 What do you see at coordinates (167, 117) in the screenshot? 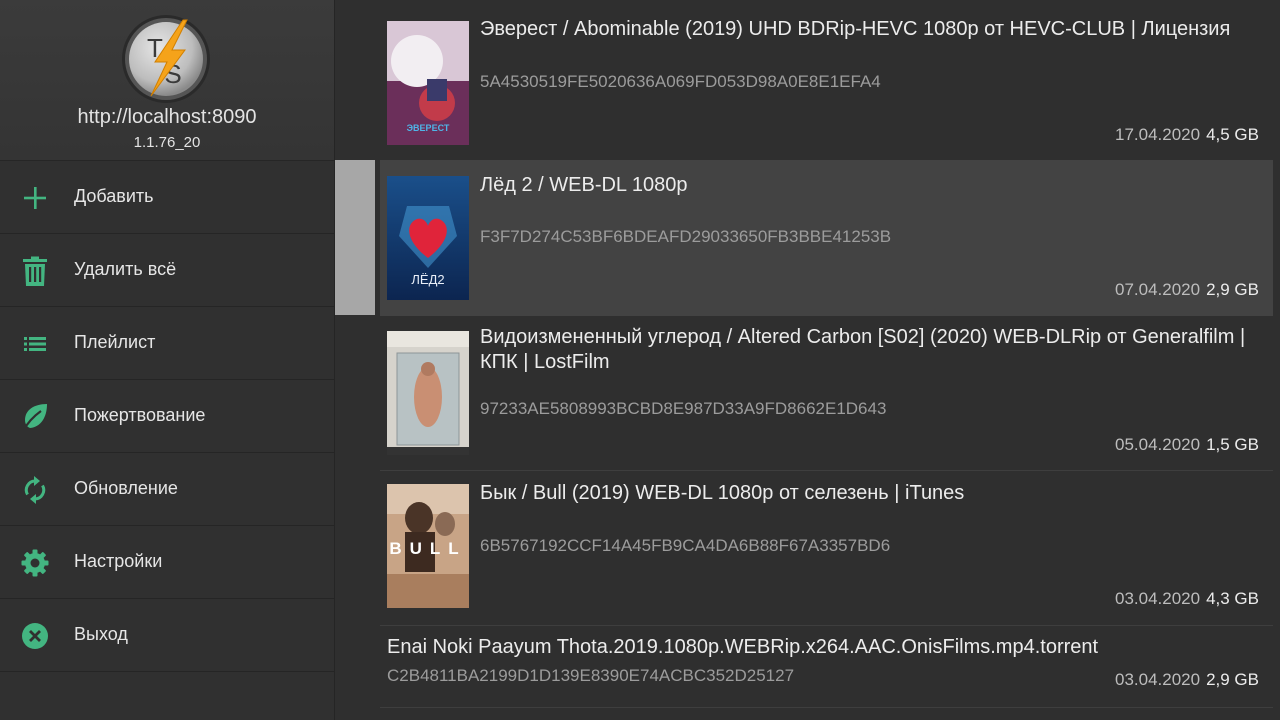
I see `server-url: http://localhost:8090` at bounding box center [167, 117].